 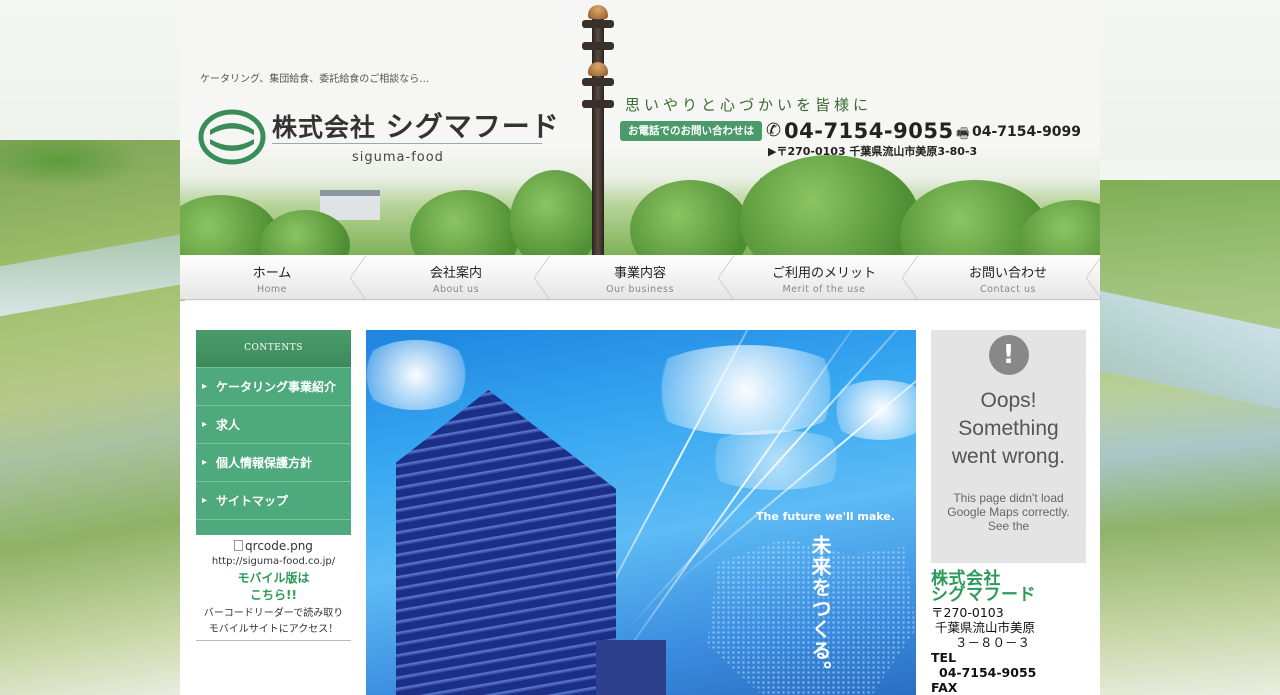 I want to click on nav-label-ja: 会社案内, so click(x=455, y=273).